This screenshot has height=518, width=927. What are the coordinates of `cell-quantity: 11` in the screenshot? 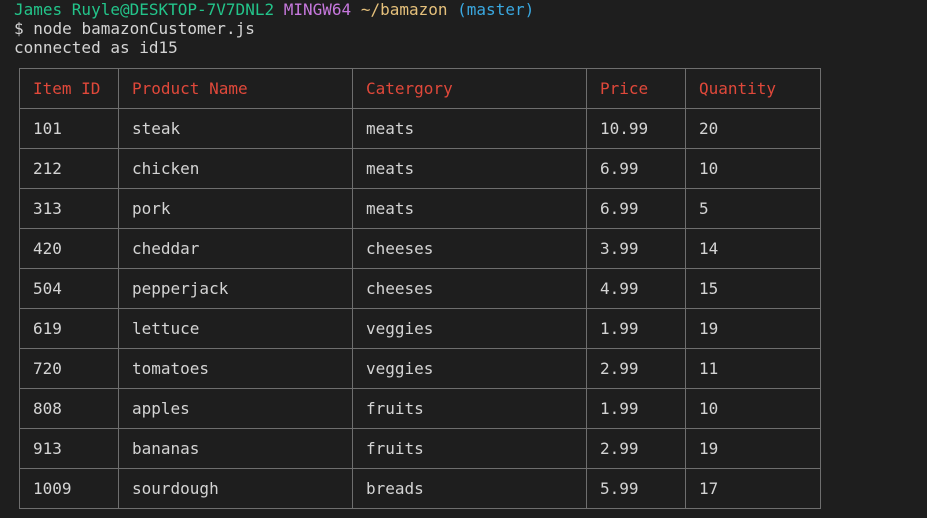 It's located at (753, 368).